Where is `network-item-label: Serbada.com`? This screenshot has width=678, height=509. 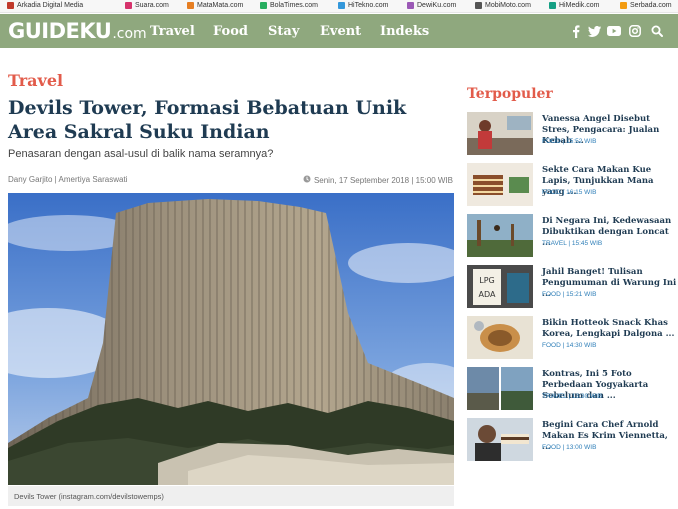 network-item-label: Serbada.com is located at coordinates (651, 5).